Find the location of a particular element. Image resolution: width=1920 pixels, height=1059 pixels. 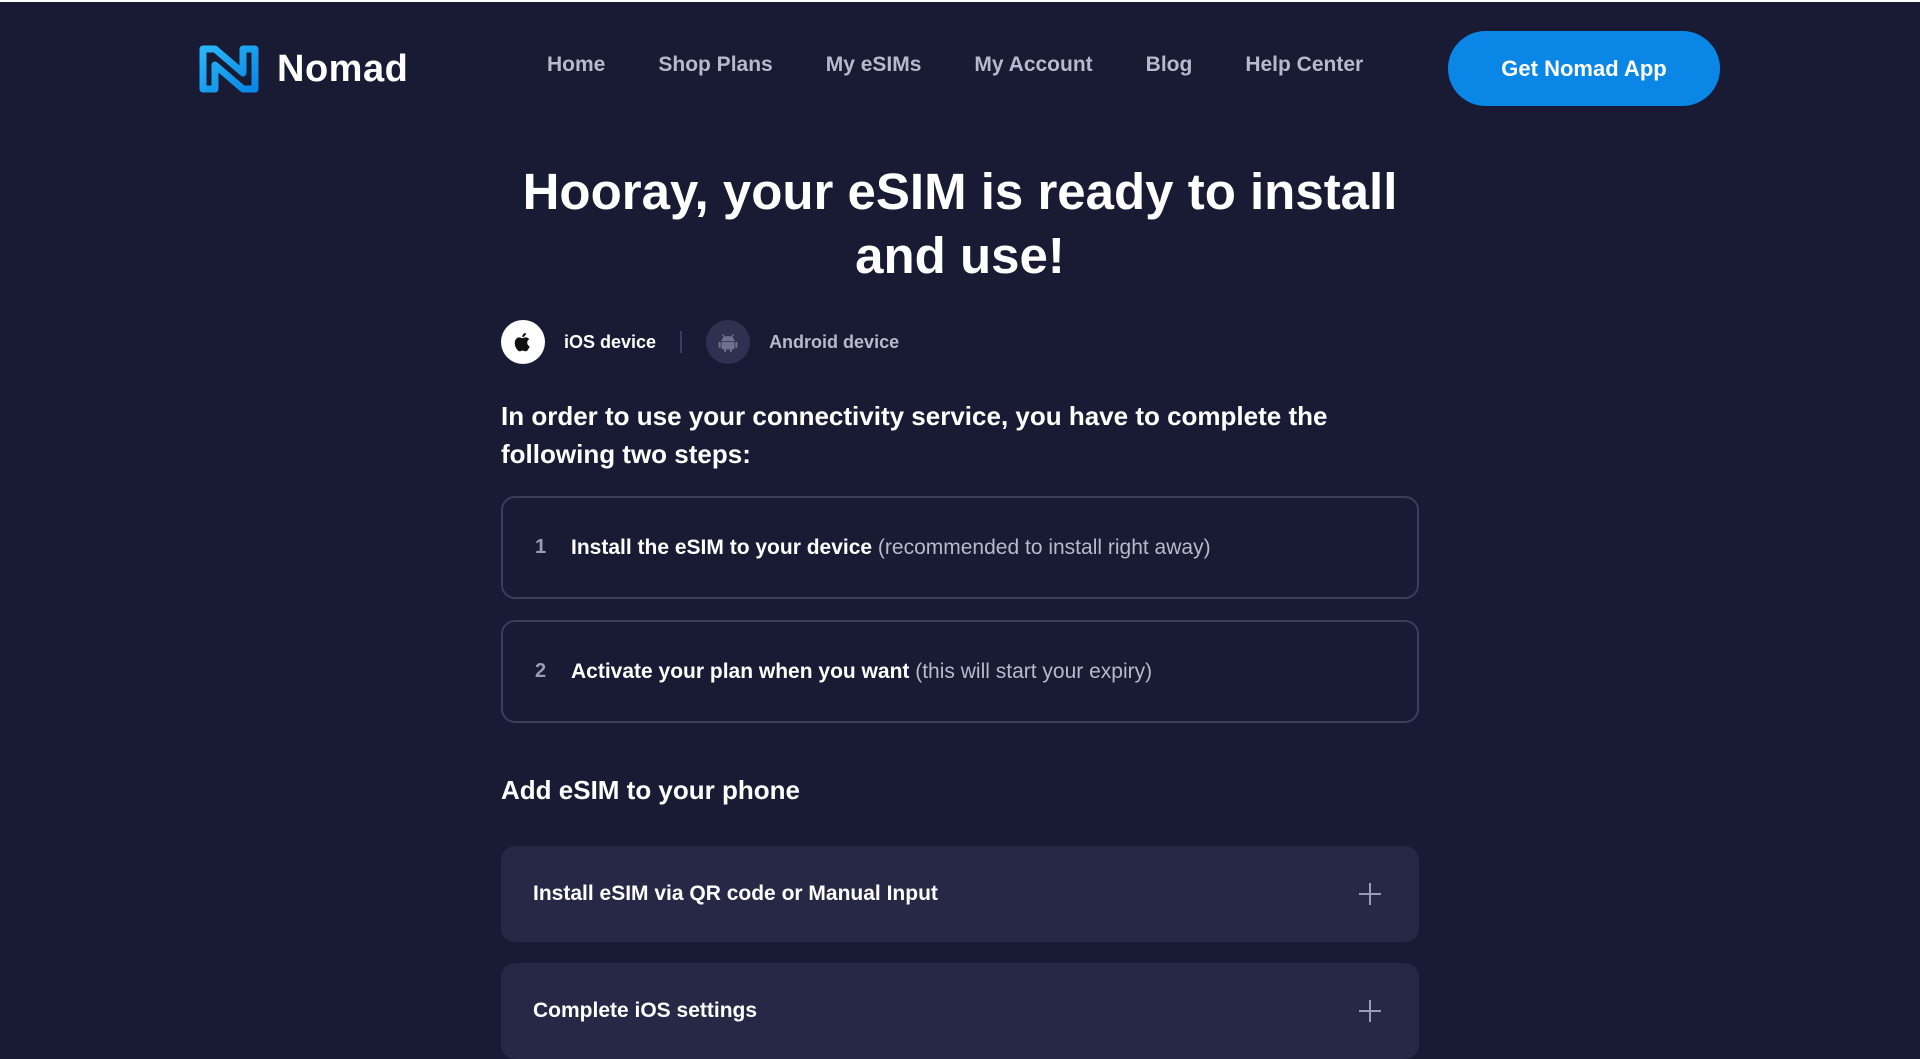

accordion-label: Complete iOS settings is located at coordinates (645, 1010).